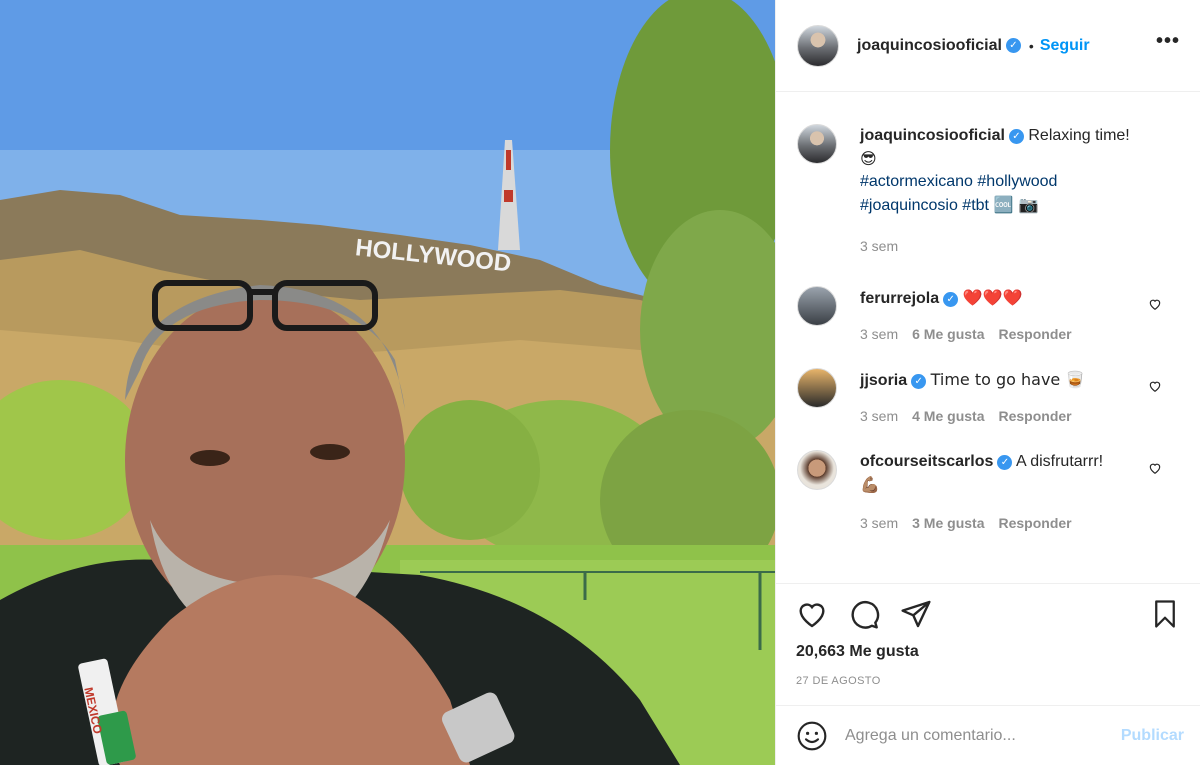 This screenshot has height=765, width=1200. Describe the element at coordinates (988, 681) in the screenshot. I see `post-date: 27 DE AGOSTO` at that location.